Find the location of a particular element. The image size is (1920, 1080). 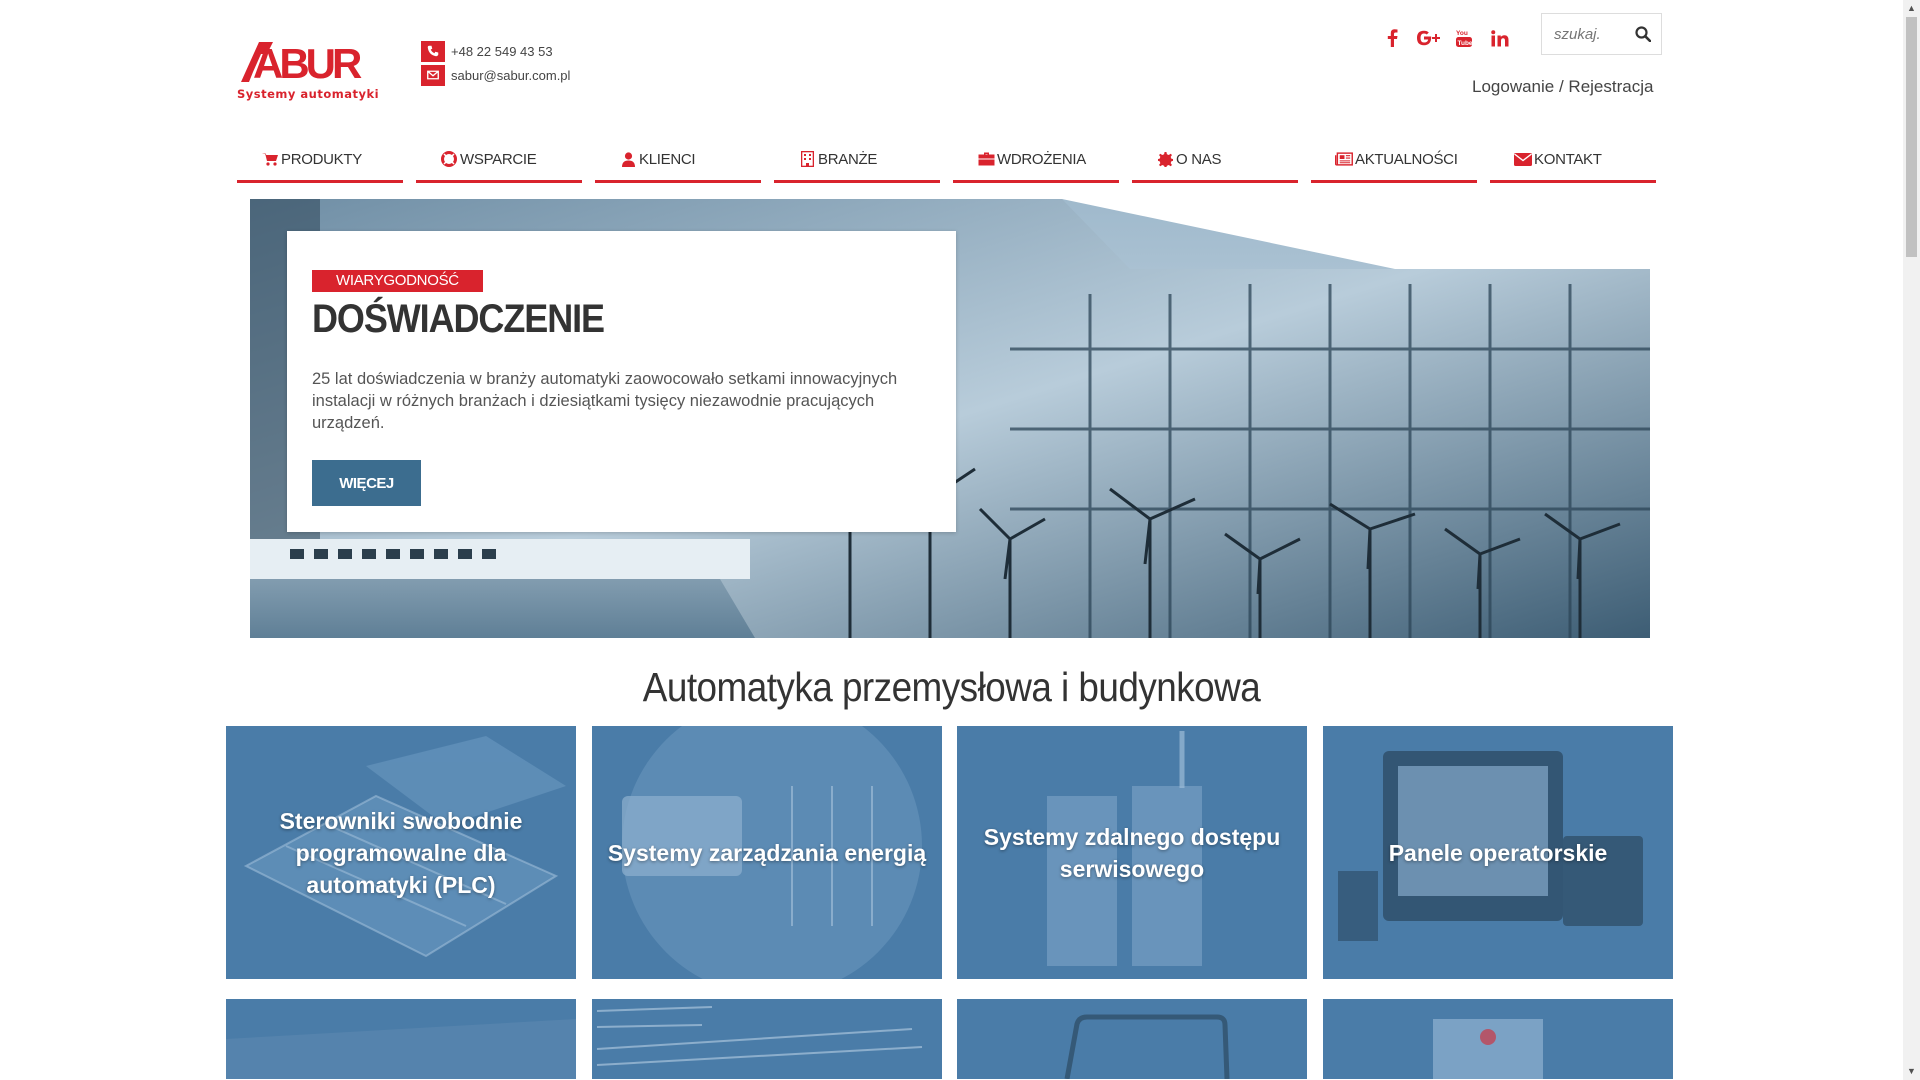

nav-item-wsparcie: WSPARCIE is located at coordinates (499, 160).